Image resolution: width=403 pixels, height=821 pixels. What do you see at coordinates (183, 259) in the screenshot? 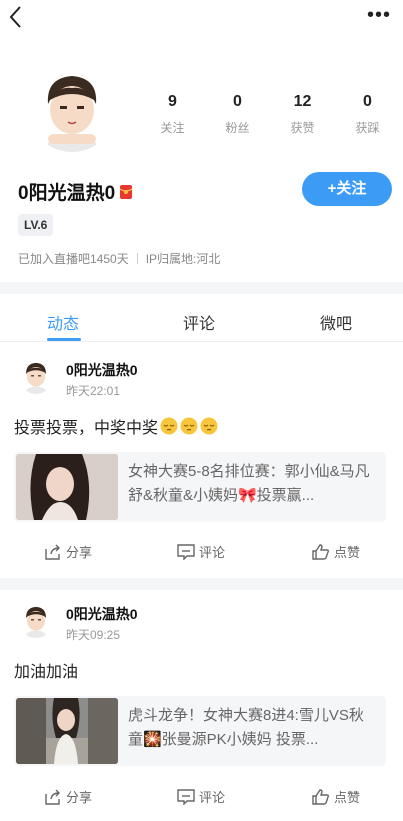
I see `ip-location: IP归属地:河北` at bounding box center [183, 259].